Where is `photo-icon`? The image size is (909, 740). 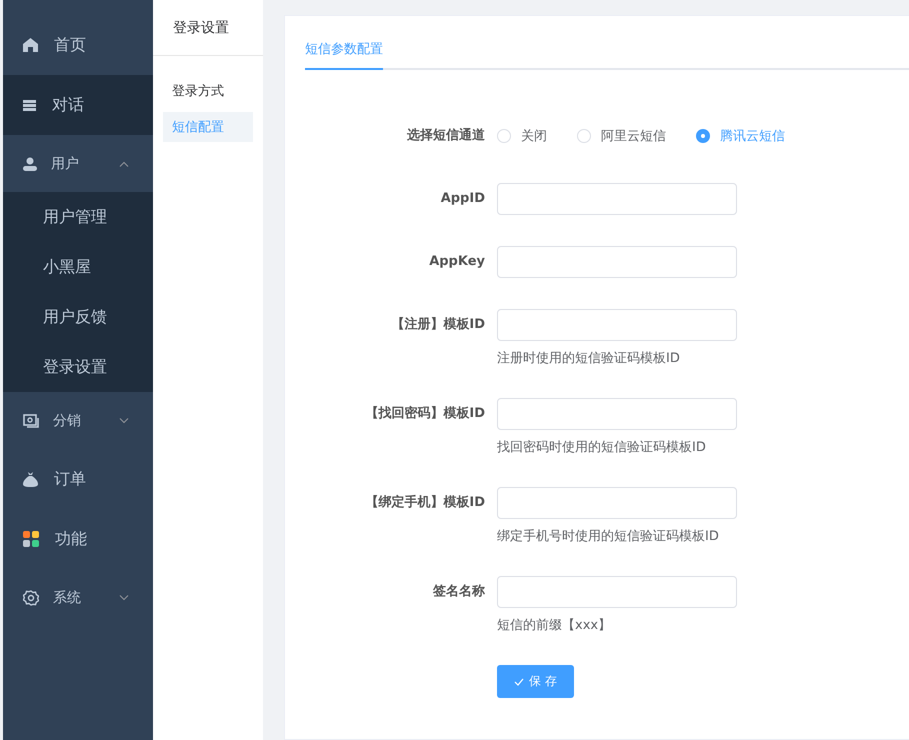
photo-icon is located at coordinates (31, 421).